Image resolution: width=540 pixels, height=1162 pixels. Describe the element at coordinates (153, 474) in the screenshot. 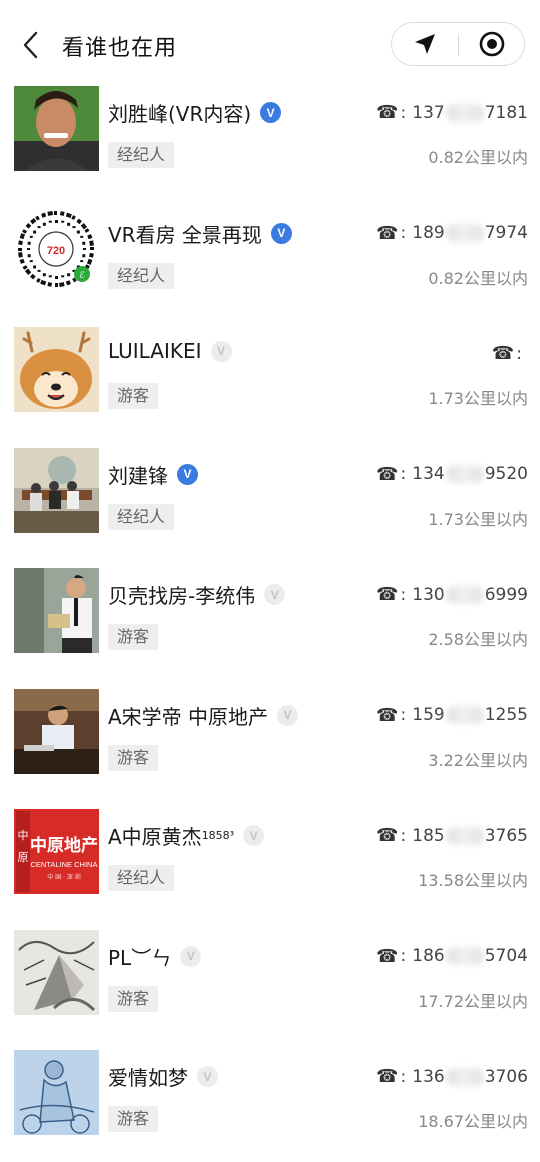

I see `user-name-line: 刘建锋 V` at that location.